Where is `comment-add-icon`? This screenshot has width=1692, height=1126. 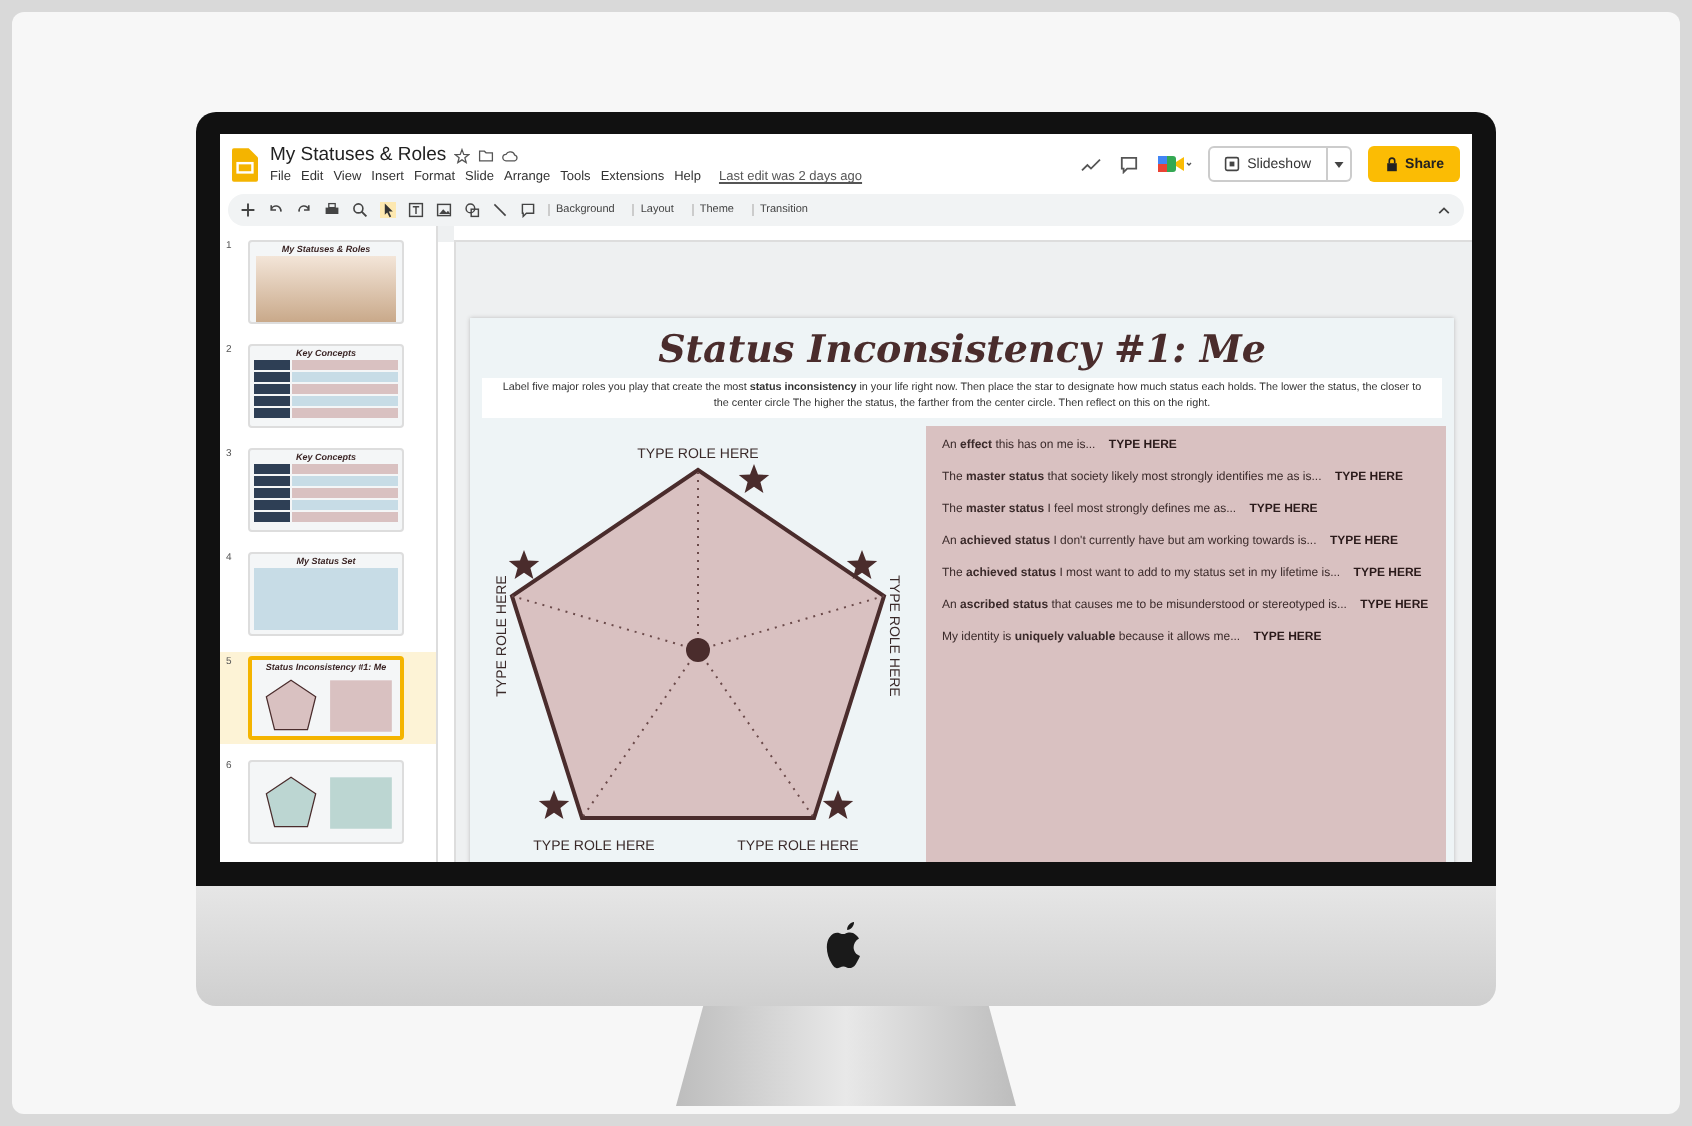 comment-add-icon is located at coordinates (528, 210).